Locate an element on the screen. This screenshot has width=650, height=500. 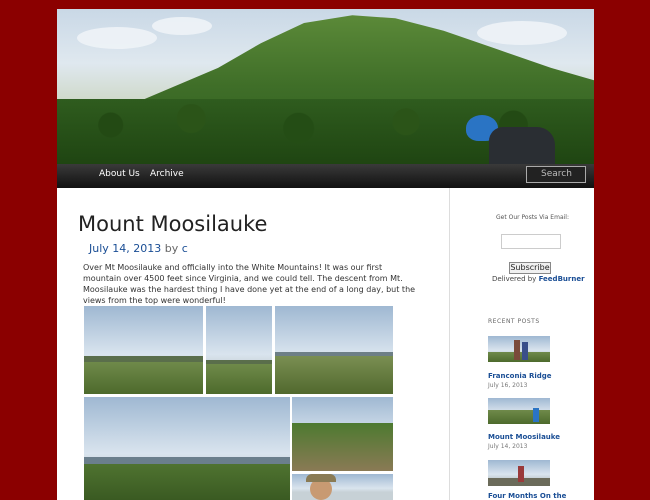
email-field is located at coordinates (531, 241).